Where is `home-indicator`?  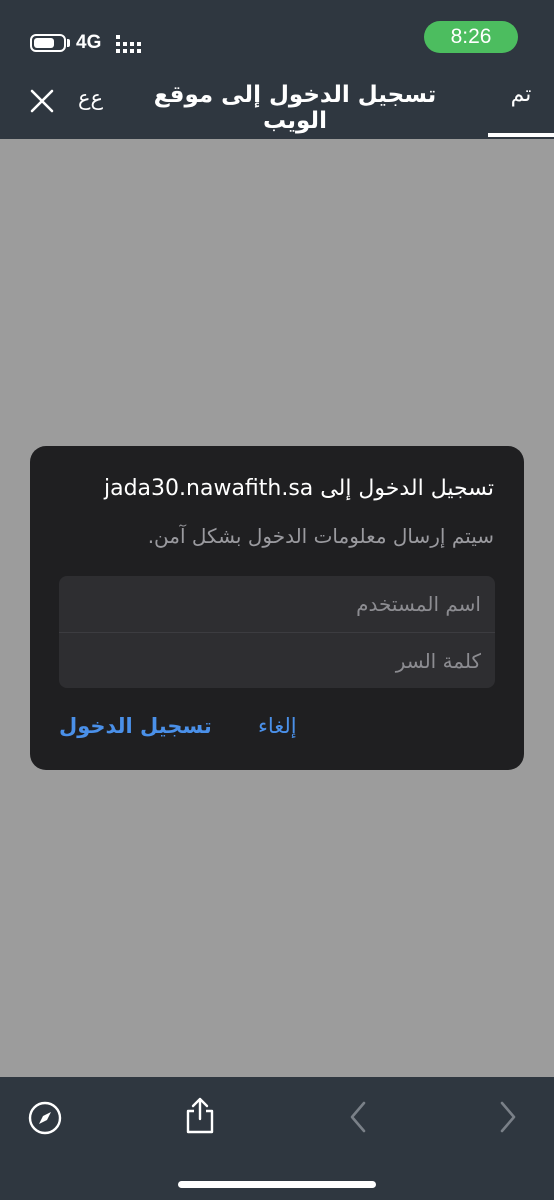 home-indicator is located at coordinates (277, 1184).